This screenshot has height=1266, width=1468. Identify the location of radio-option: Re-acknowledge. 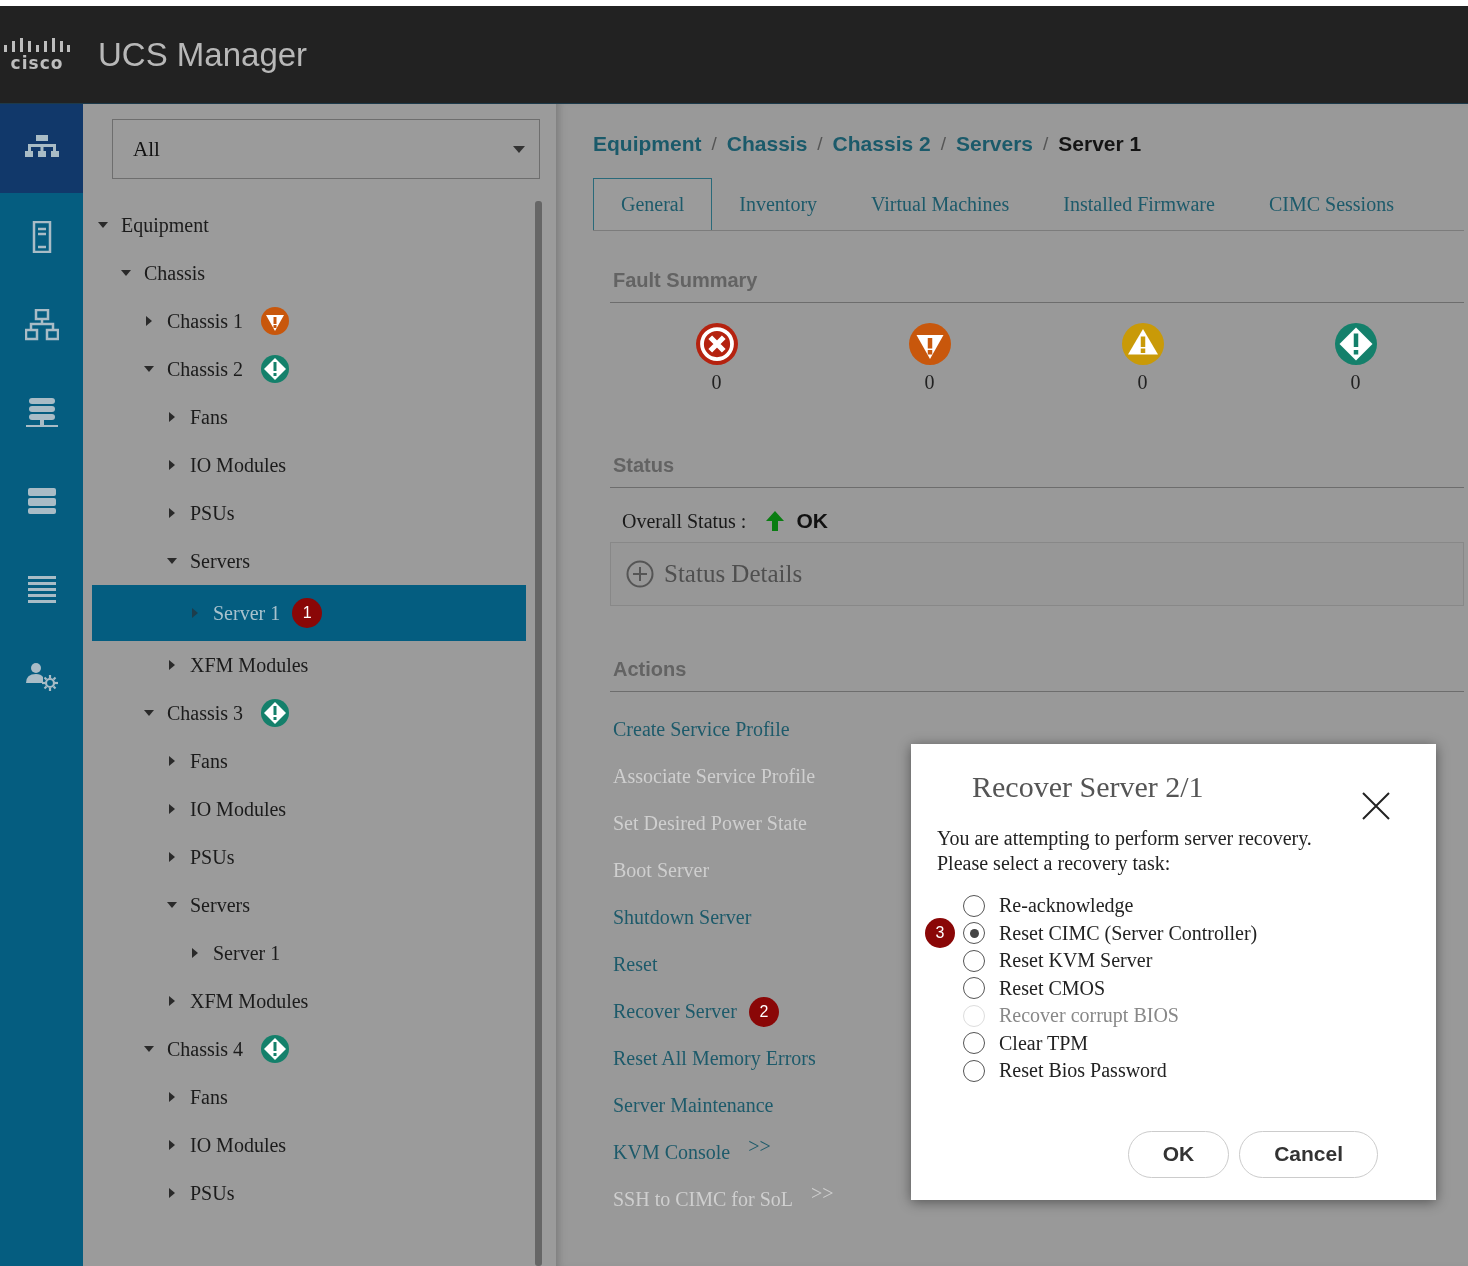
(1048, 906).